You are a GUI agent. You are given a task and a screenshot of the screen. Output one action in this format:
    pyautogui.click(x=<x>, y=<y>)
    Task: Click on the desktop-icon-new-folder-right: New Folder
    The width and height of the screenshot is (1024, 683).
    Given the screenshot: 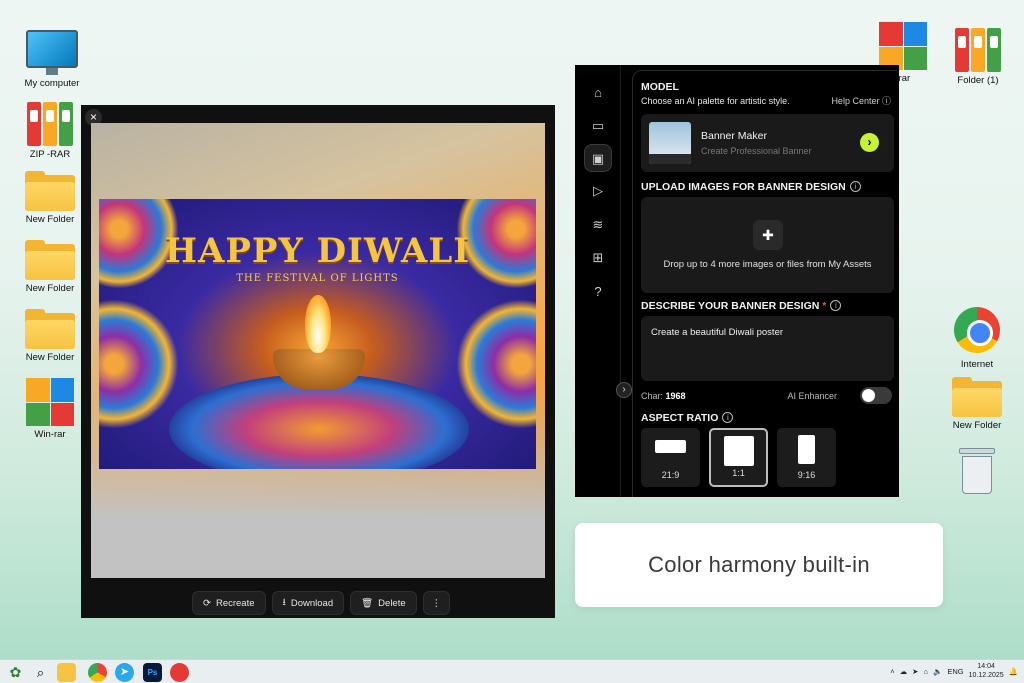 What is the action you would take?
    pyautogui.click(x=977, y=404)
    